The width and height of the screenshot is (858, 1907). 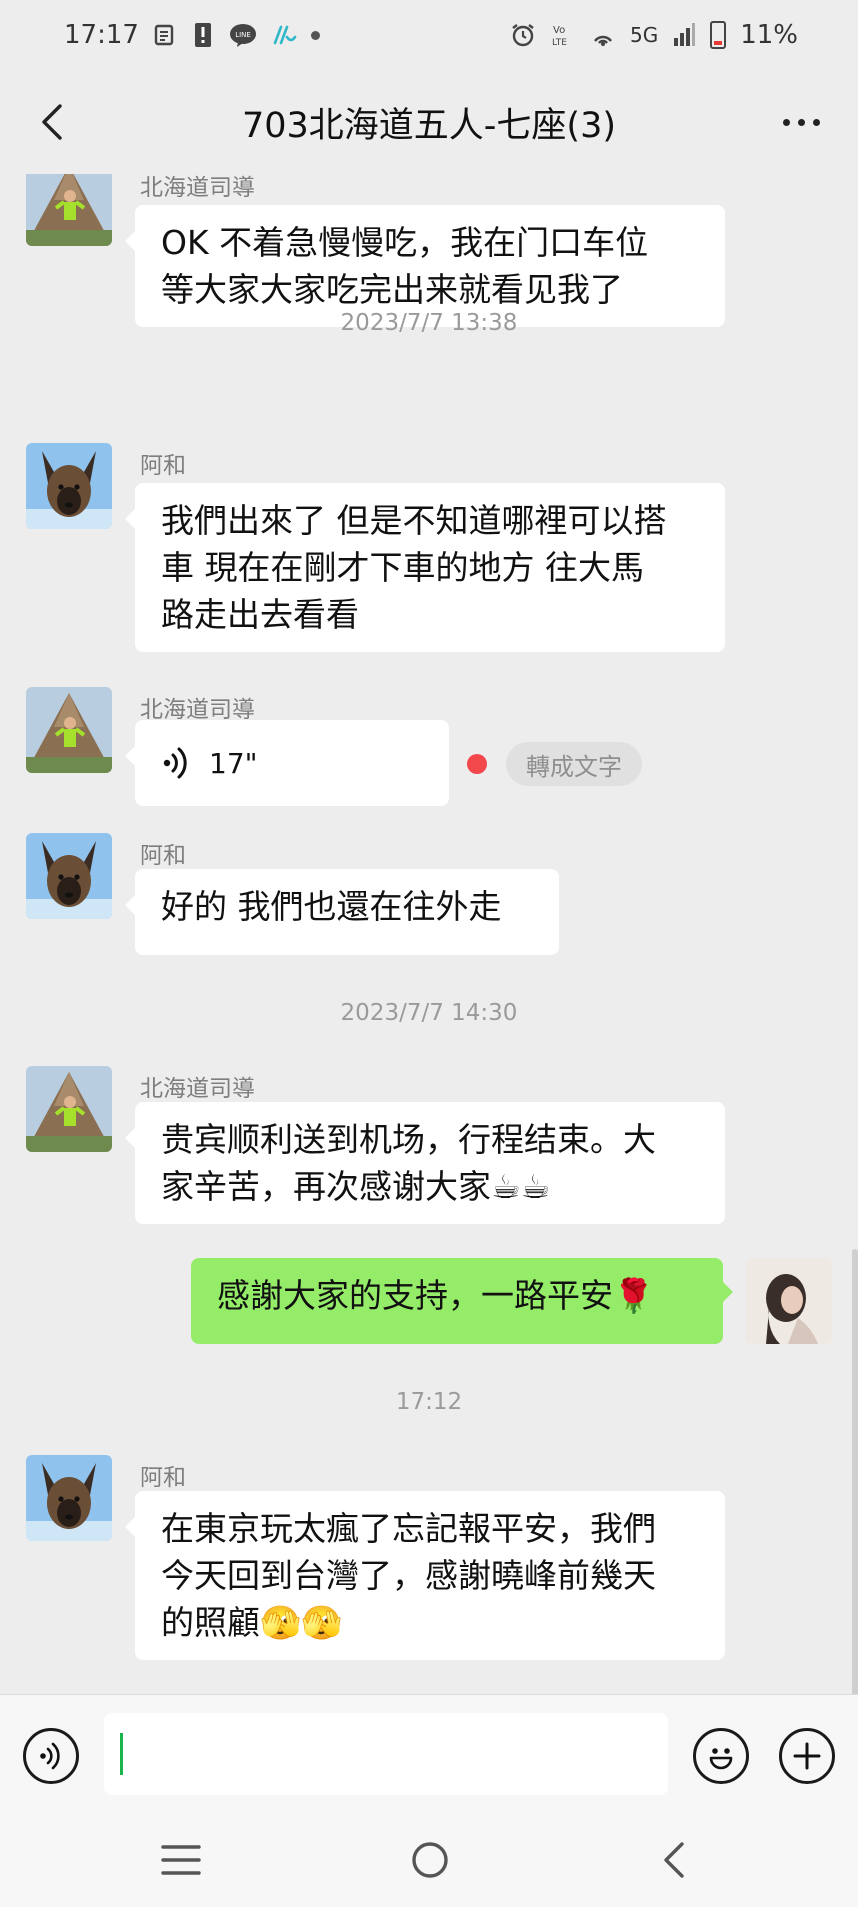 What do you see at coordinates (769, 35) in the screenshot?
I see `battery-percent: 11%` at bounding box center [769, 35].